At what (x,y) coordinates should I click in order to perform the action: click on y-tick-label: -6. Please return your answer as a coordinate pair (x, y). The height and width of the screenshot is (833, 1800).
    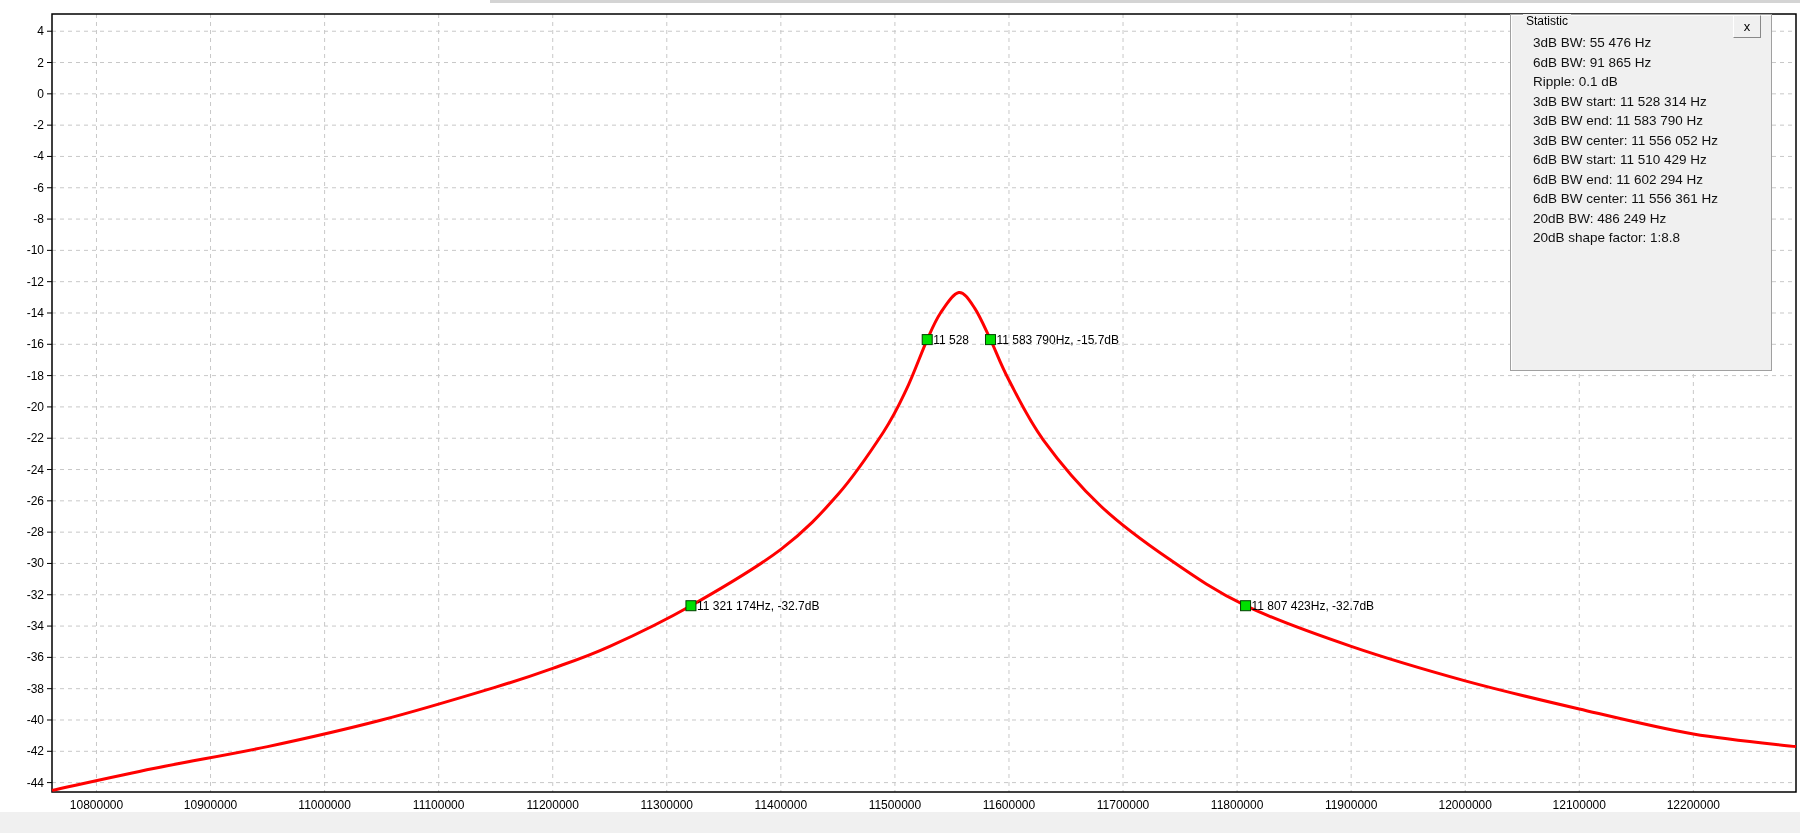
    Looking at the image, I should click on (38, 187).